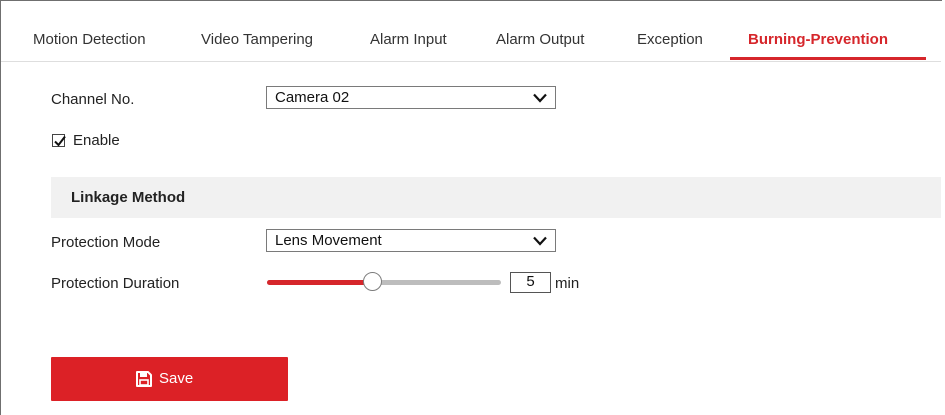 Image resolution: width=945 pixels, height=415 pixels. Describe the element at coordinates (128, 197) in the screenshot. I see `linkage-method-title: Linkage Method` at that location.